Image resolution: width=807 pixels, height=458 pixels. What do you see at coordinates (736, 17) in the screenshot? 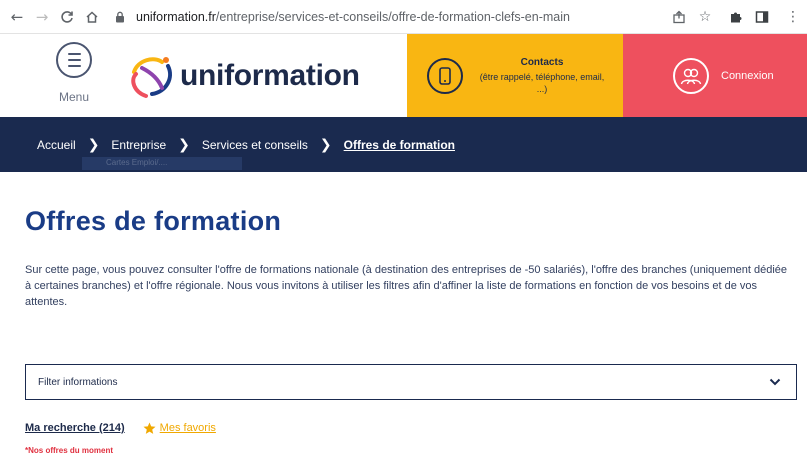
I see `extensions-puzzle-icon` at bounding box center [736, 17].